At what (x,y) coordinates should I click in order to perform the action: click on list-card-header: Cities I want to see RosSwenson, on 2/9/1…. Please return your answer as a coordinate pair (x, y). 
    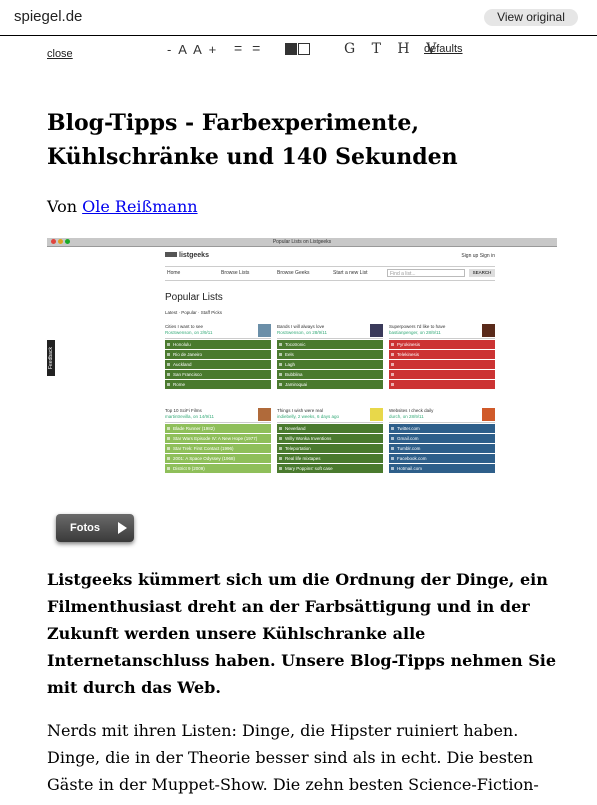
    Looking at the image, I should click on (218, 331).